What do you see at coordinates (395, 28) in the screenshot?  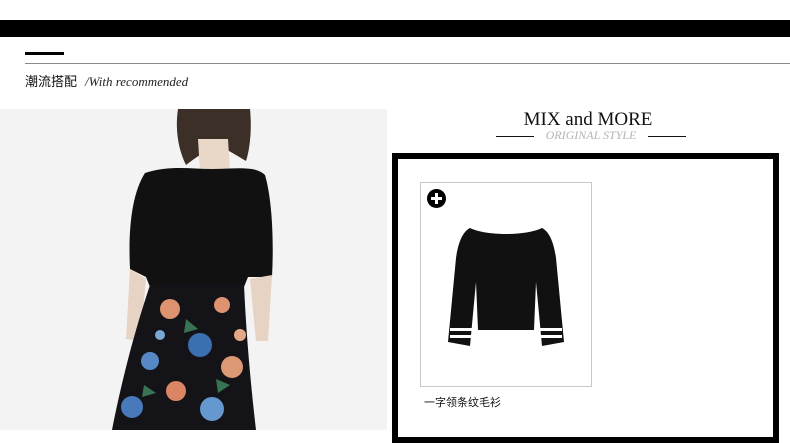 I see `top-black-bar` at bounding box center [395, 28].